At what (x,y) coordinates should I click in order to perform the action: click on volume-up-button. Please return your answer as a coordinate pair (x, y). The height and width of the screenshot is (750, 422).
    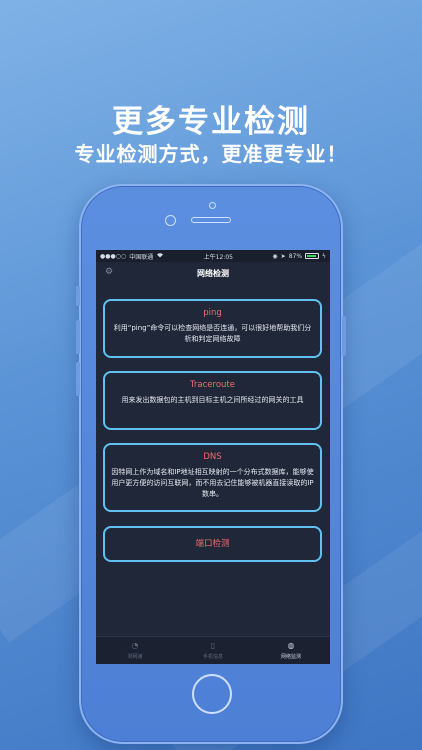
    Looking at the image, I should click on (78, 337).